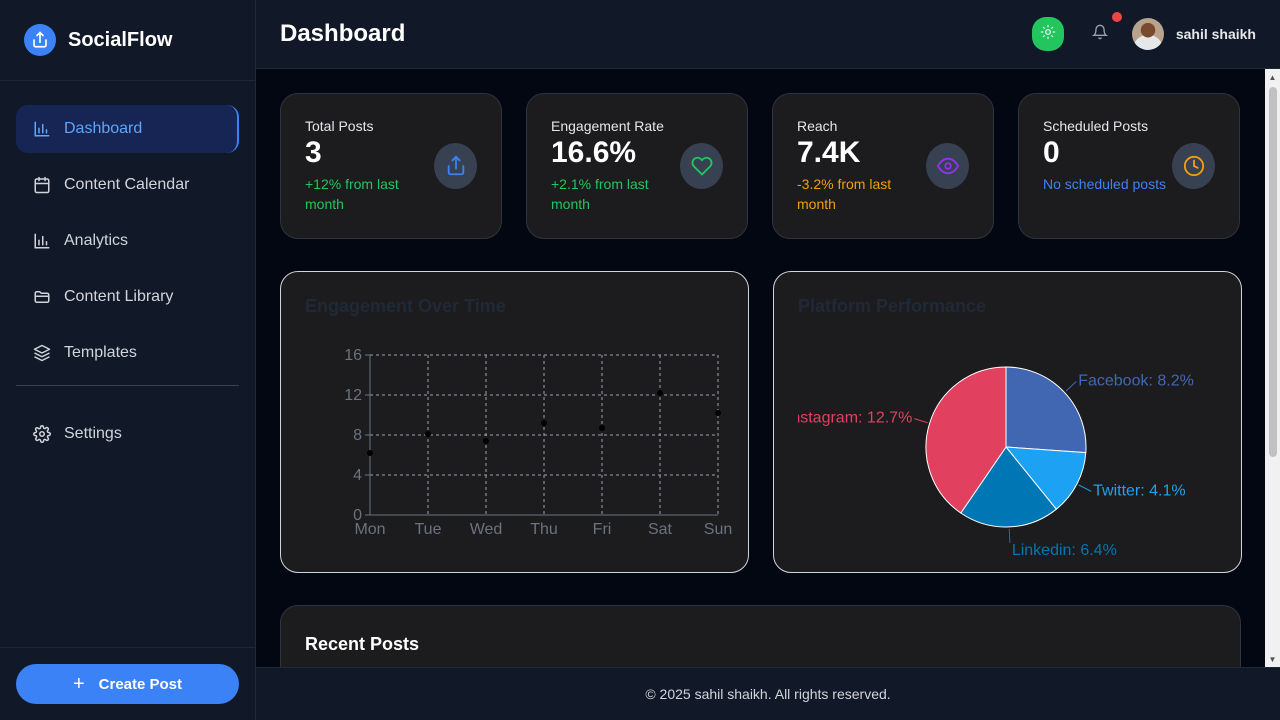  I want to click on brand: SocialFlow, so click(127, 40).